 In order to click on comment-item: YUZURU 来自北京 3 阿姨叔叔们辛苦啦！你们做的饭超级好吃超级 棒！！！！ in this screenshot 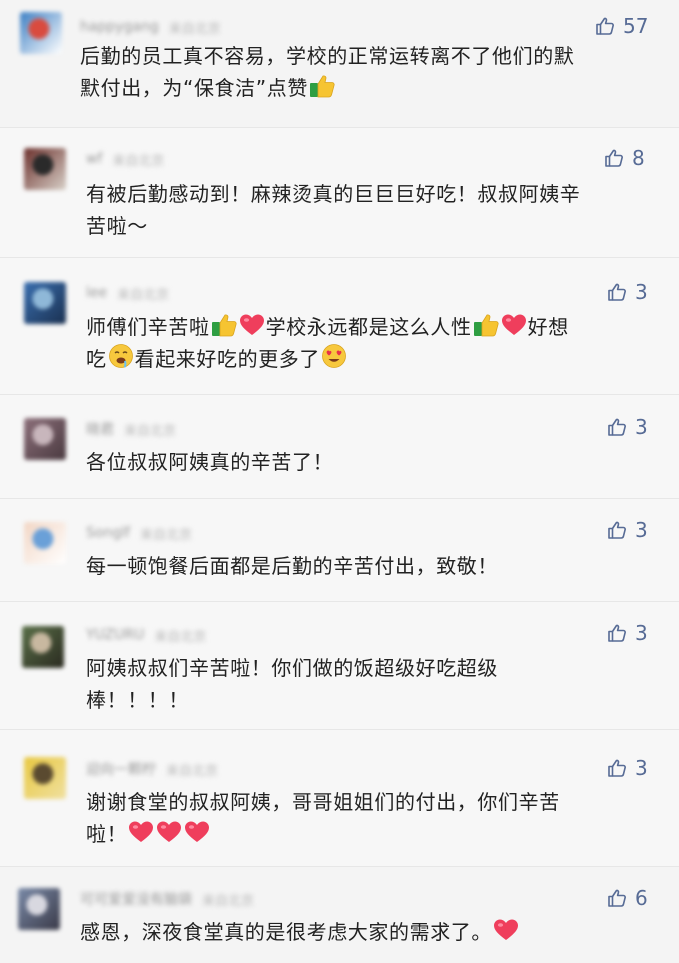, I will do `click(339, 665)`.